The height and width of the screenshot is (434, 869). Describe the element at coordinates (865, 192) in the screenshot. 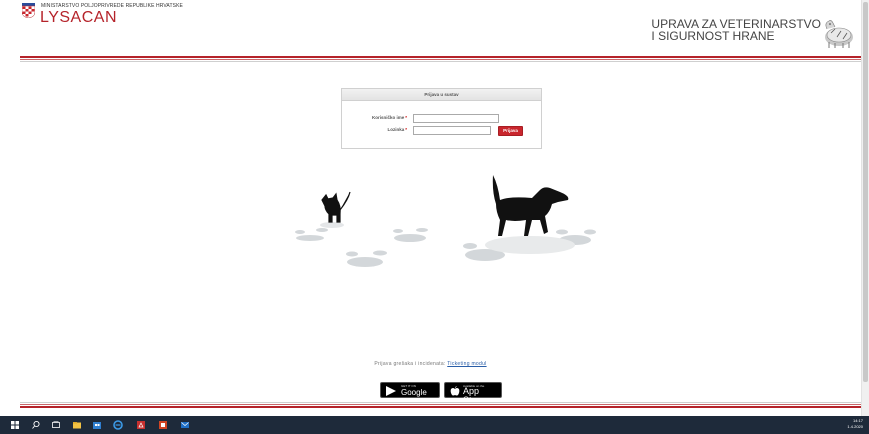

I see `scrollbar-thumb` at that location.